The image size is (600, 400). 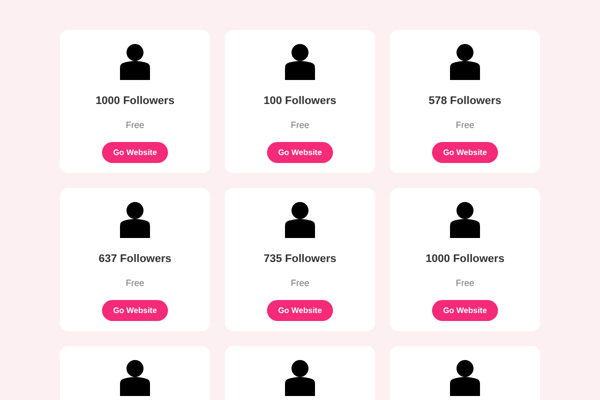 What do you see at coordinates (135, 259) in the screenshot?
I see `followers-count: 637 Followers` at bounding box center [135, 259].